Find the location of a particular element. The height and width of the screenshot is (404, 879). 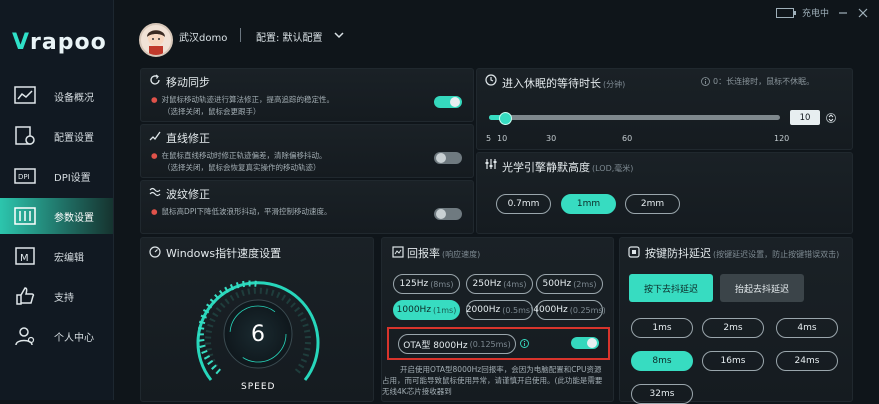

lod-option: 2mm is located at coordinates (652, 204).